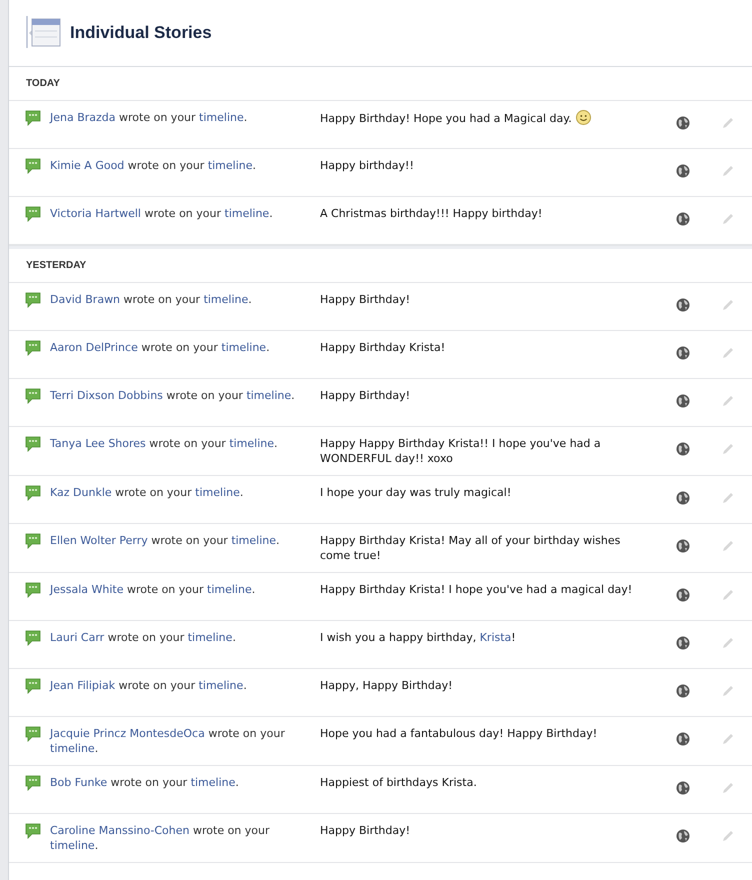 This screenshot has width=752, height=880. I want to click on story-text: Victoria Hartwell wrote on your timeline., so click(162, 213).